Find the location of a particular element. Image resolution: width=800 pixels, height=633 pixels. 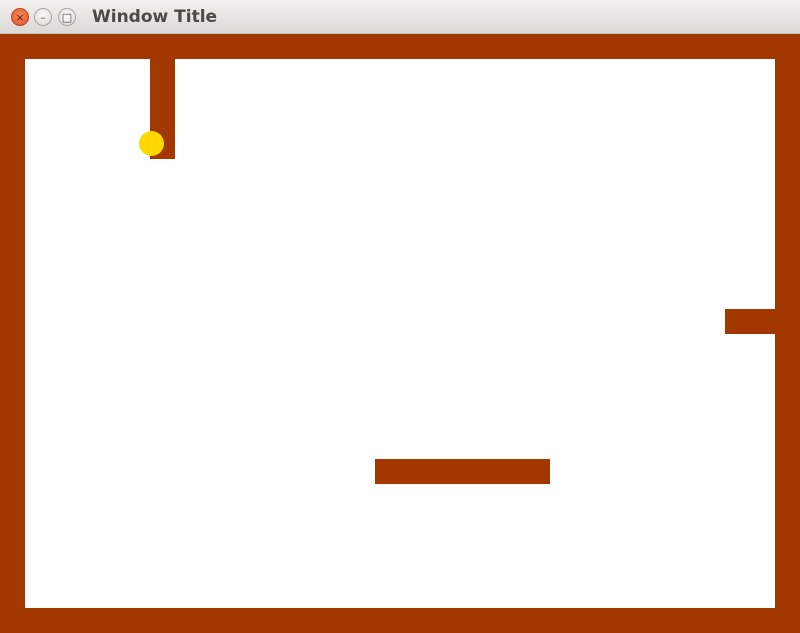

wall-platform is located at coordinates (462, 471).